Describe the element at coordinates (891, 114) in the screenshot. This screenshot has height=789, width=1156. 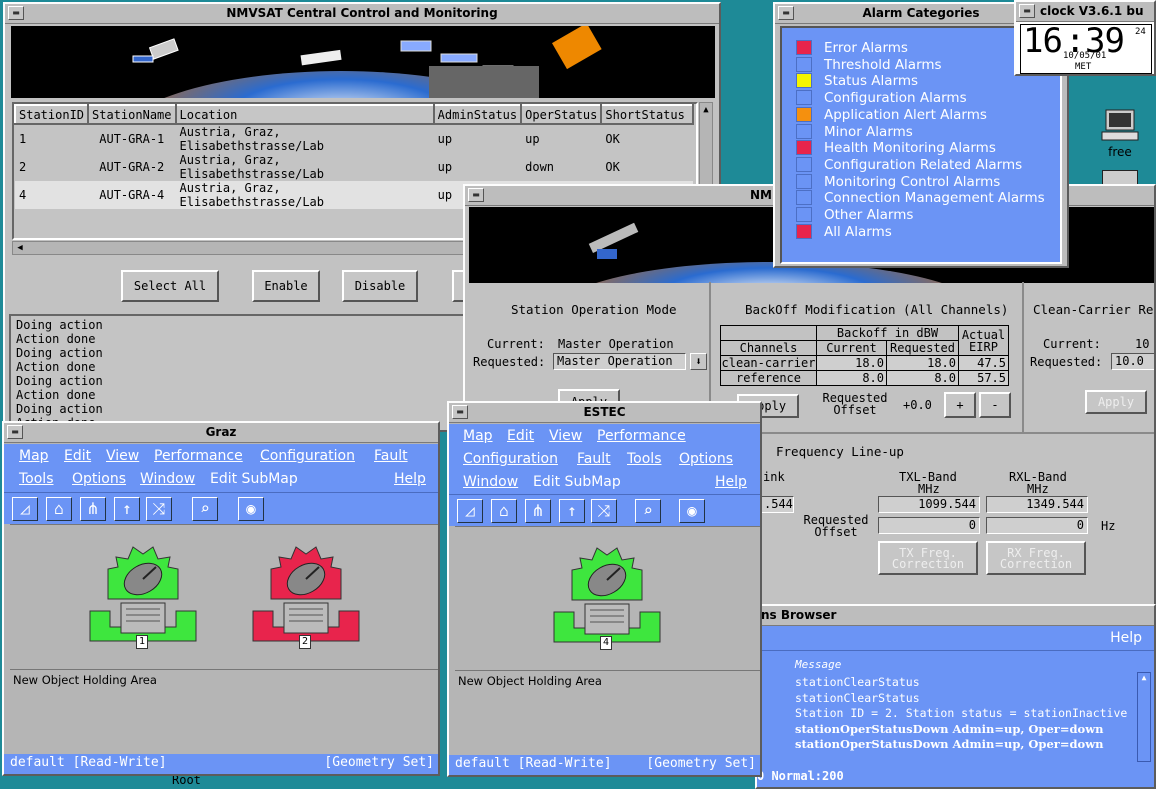
I see `alarm-category-item: Application Alert Alarms` at that location.